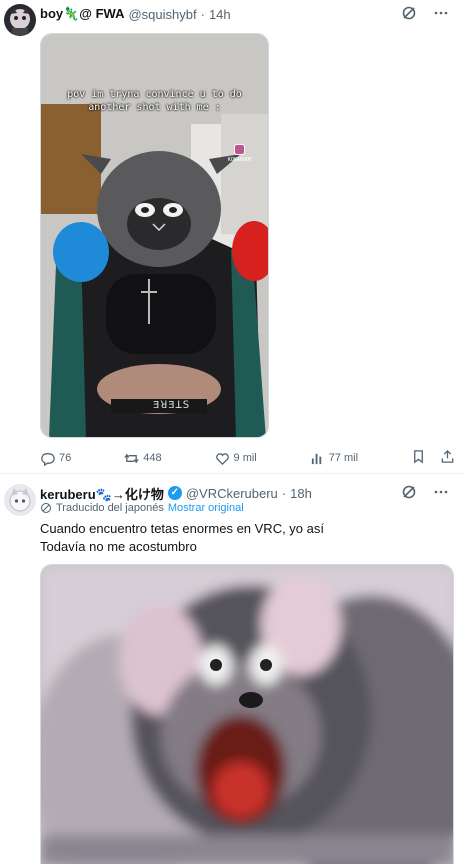 The width and height of the screenshot is (465, 864). Describe the element at coordinates (82, 14) in the screenshot. I see `author-name: boy🦎@ FWA` at that location.